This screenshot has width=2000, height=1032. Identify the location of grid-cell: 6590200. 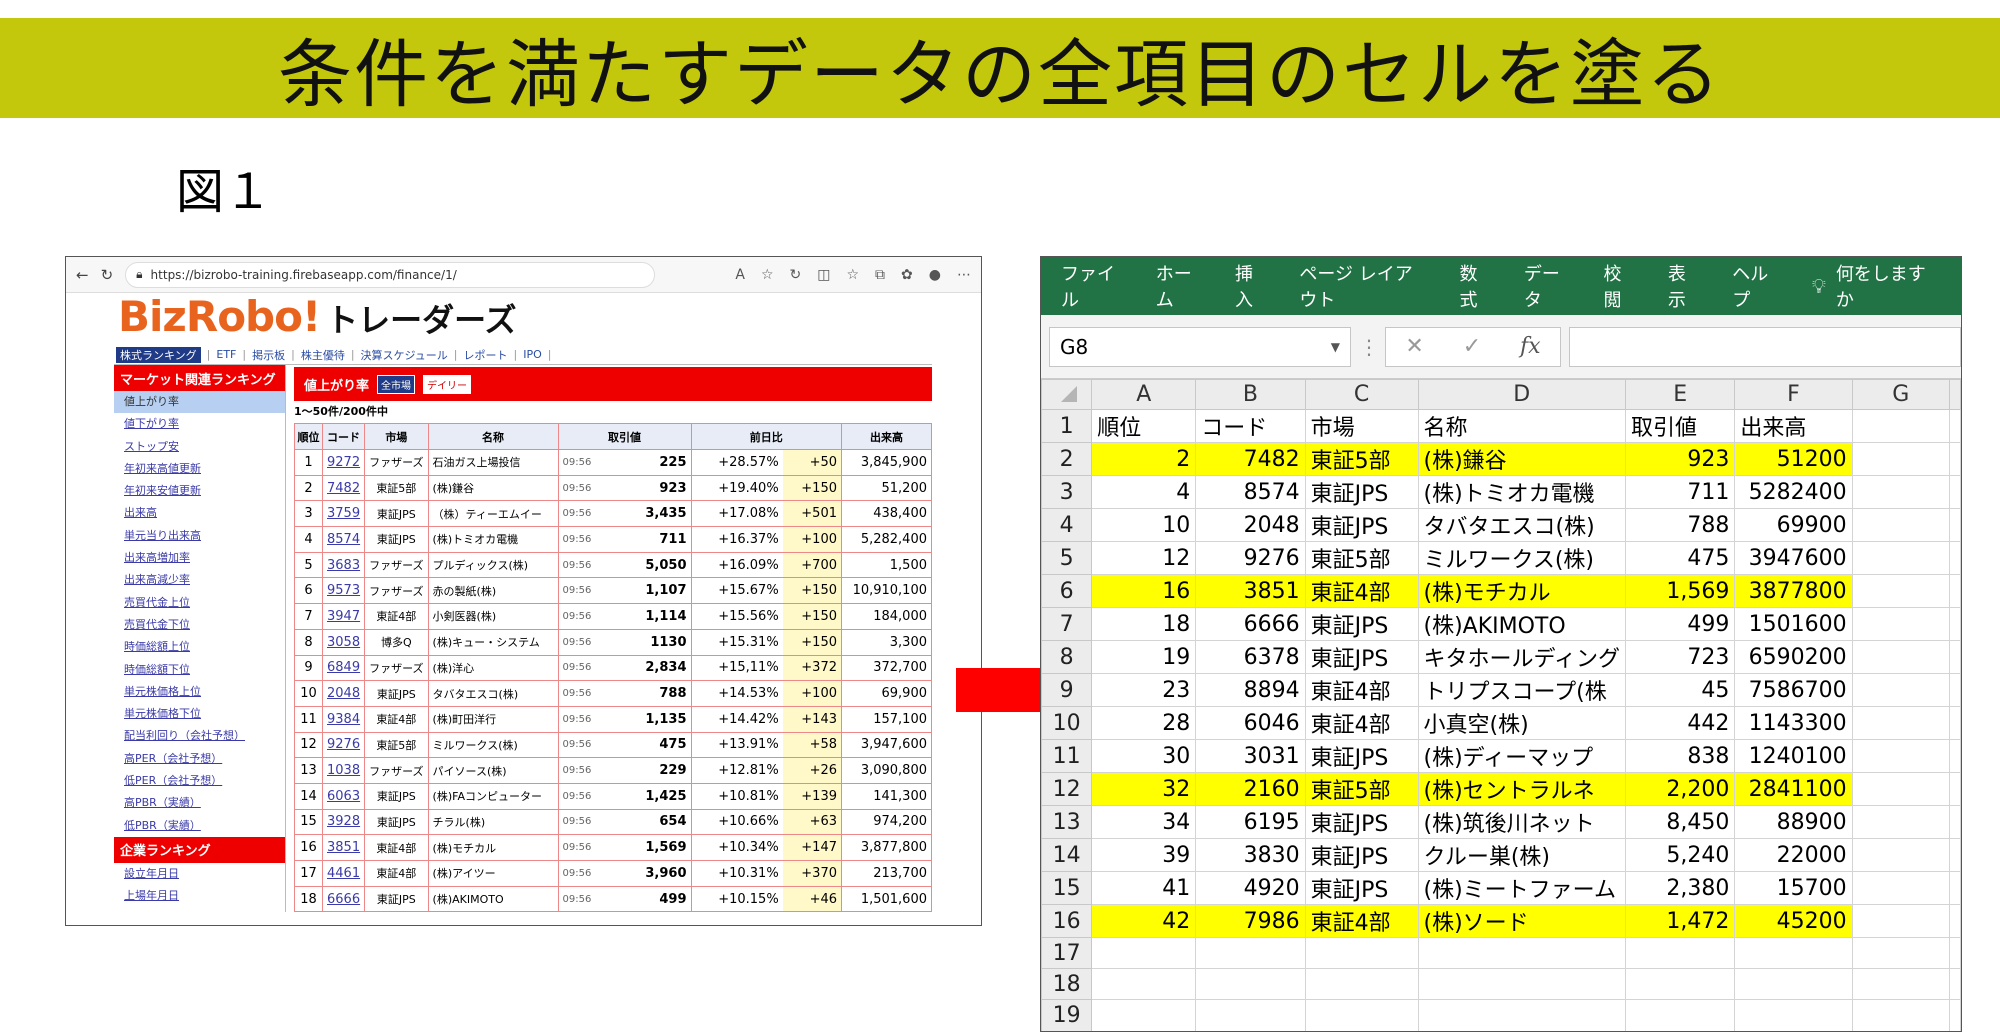
(1793, 657).